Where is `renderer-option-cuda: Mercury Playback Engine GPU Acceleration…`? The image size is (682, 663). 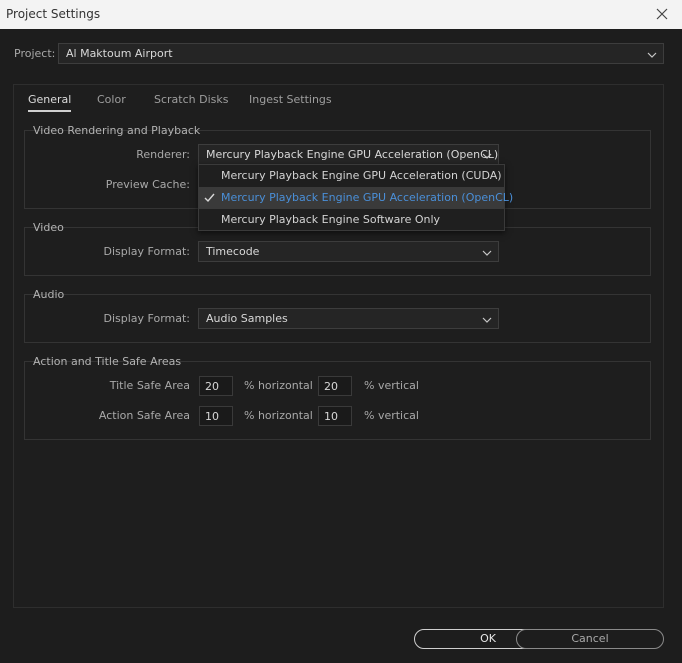 renderer-option-cuda: Mercury Playback Engine GPU Acceleration… is located at coordinates (351, 176).